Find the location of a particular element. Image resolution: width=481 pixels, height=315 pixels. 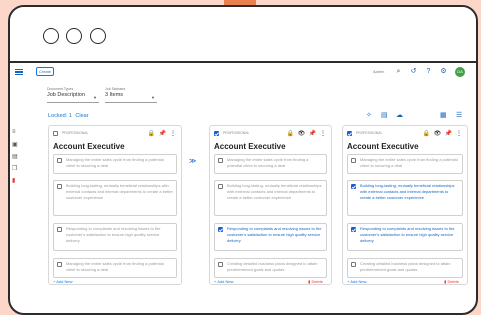

sidebar-document-icon: ▣ is located at coordinates (15, 144).